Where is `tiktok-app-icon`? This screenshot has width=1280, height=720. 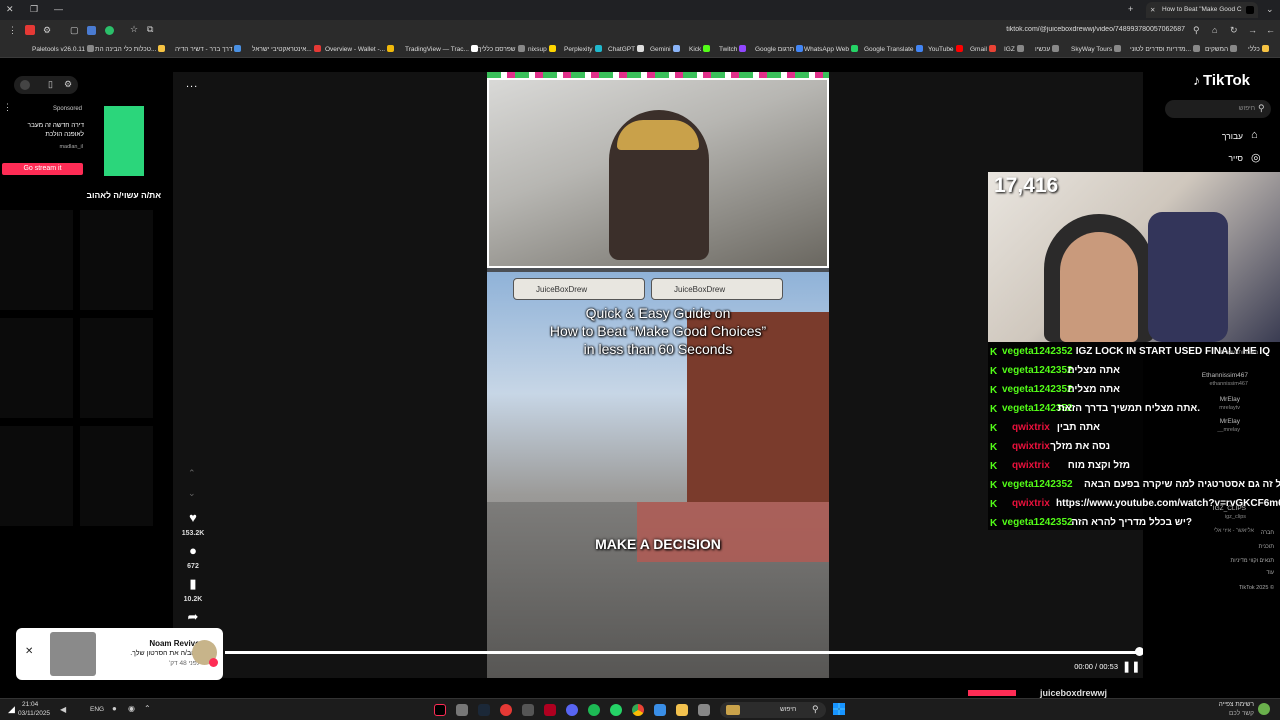 tiktok-app-icon is located at coordinates (440, 710).